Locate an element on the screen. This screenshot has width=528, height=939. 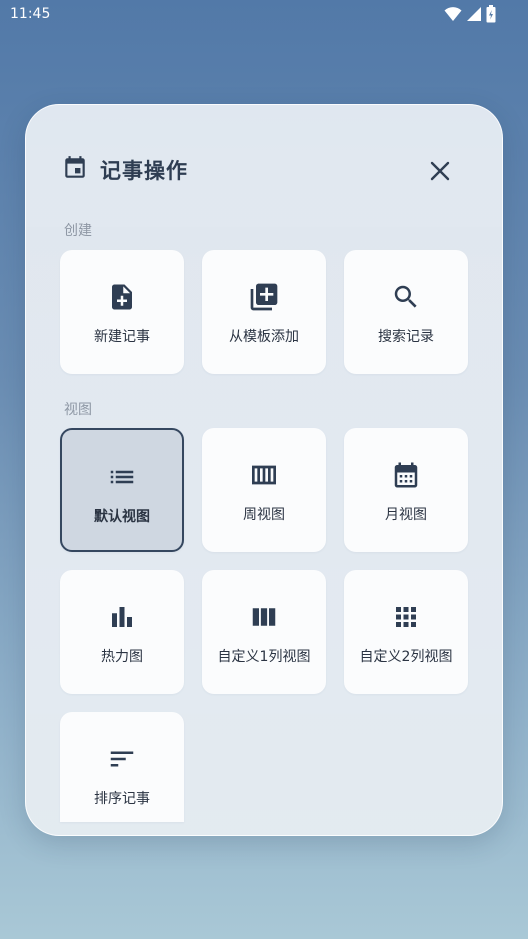
search-notes-button: 搜索记录 is located at coordinates (406, 312).